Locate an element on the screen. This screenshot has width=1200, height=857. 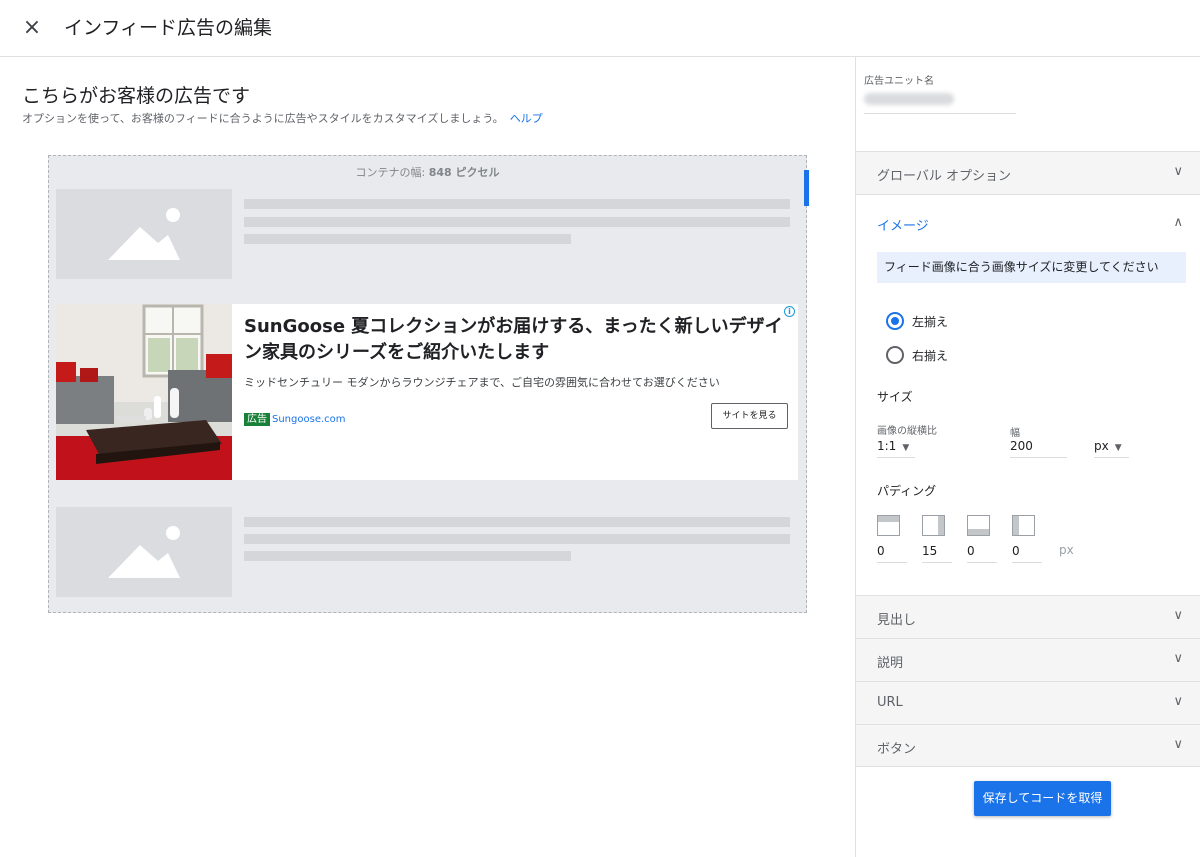
section-headline: 見出し ∨ is located at coordinates (1028, 616).